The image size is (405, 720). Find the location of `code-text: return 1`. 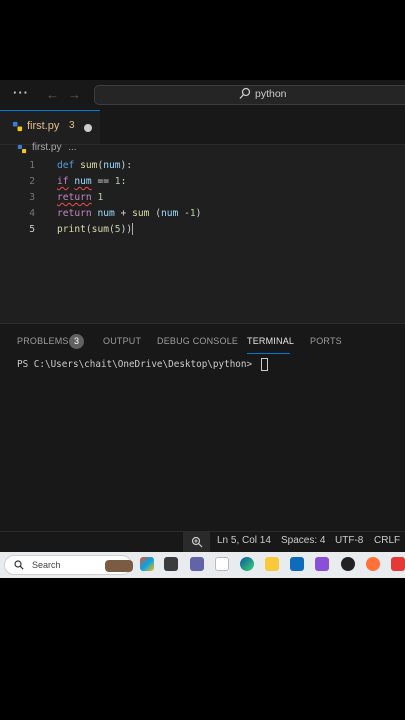

code-text: return 1 is located at coordinates (80, 197).